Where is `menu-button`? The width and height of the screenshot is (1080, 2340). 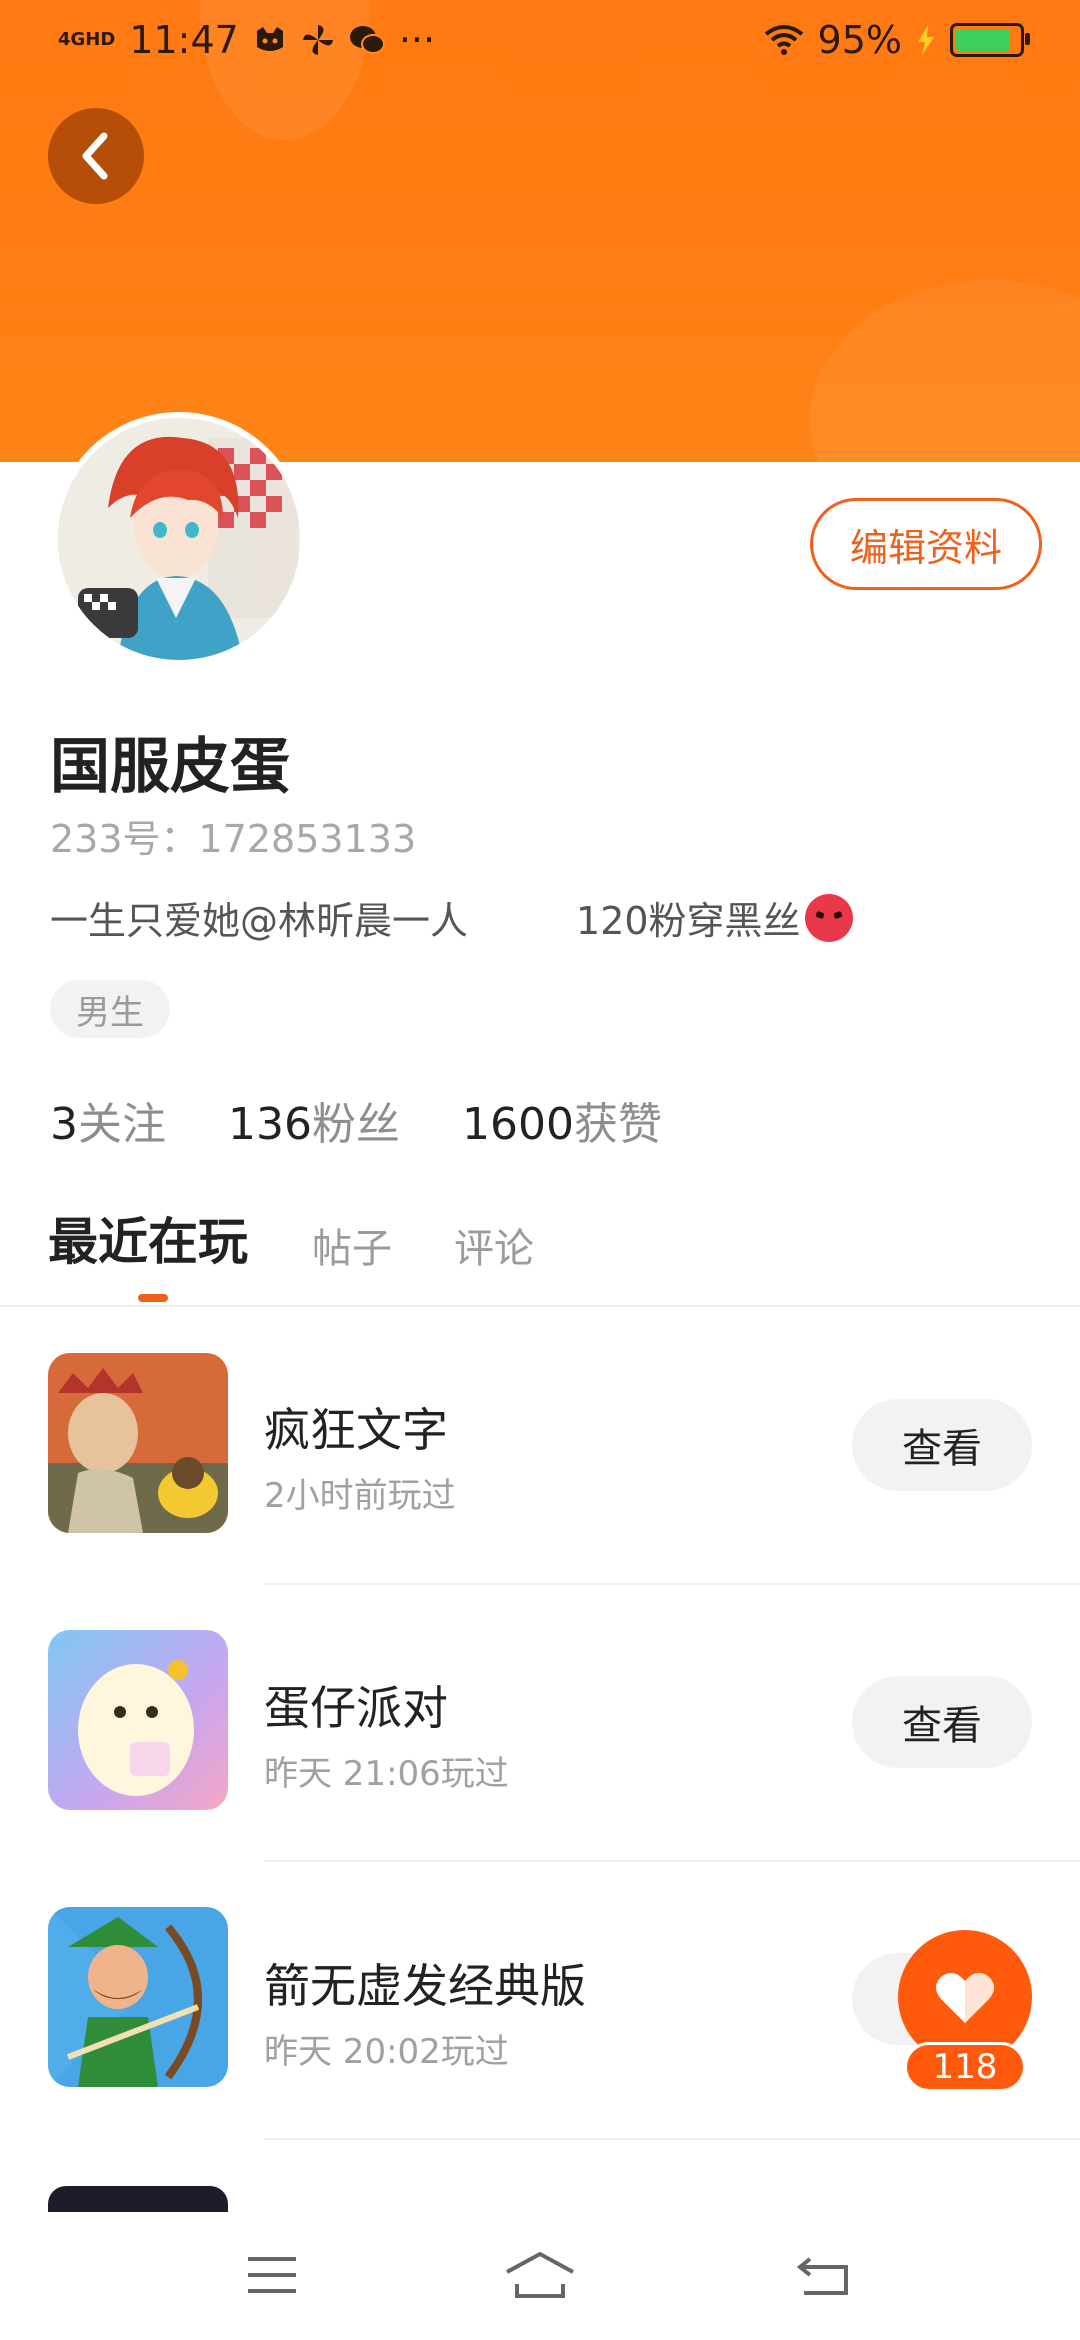
menu-button is located at coordinates (272, 2275).